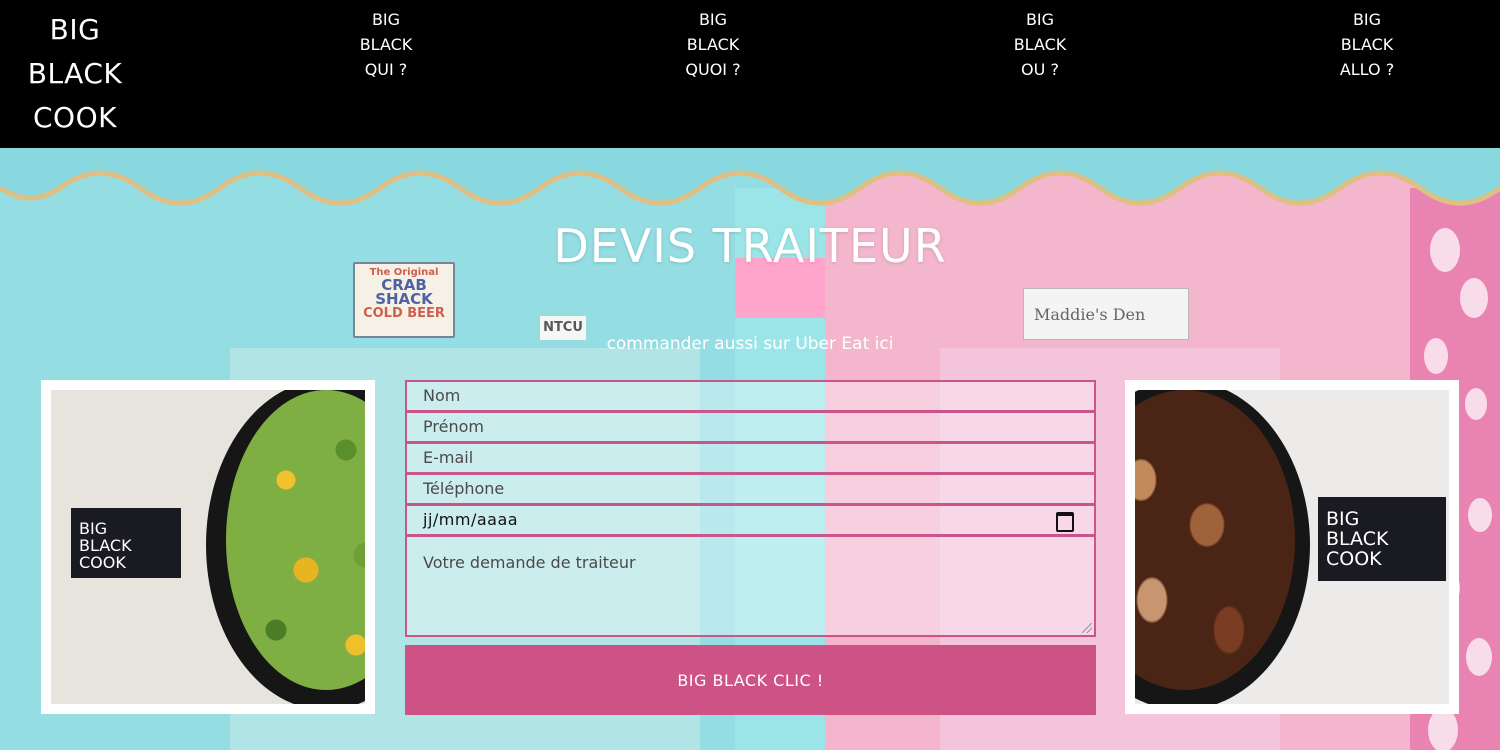 The height and width of the screenshot is (750, 1500). I want to click on date-input: jj/mm/aaaa, so click(750, 520).